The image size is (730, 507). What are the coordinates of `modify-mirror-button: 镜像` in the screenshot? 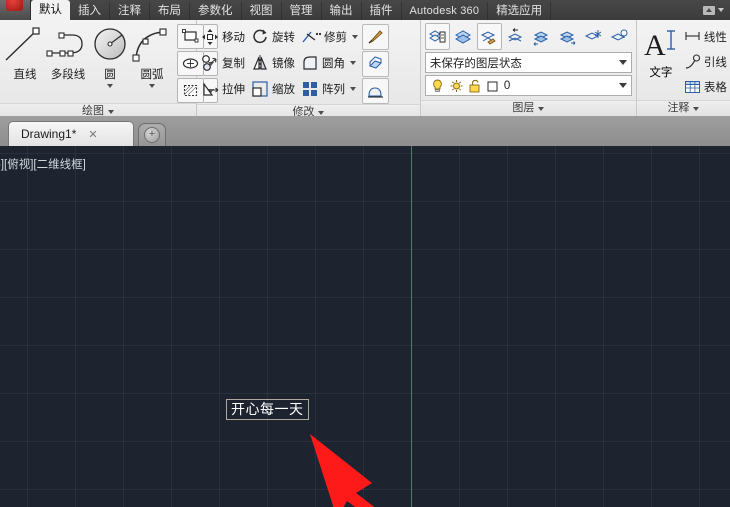 It's located at (273, 62).